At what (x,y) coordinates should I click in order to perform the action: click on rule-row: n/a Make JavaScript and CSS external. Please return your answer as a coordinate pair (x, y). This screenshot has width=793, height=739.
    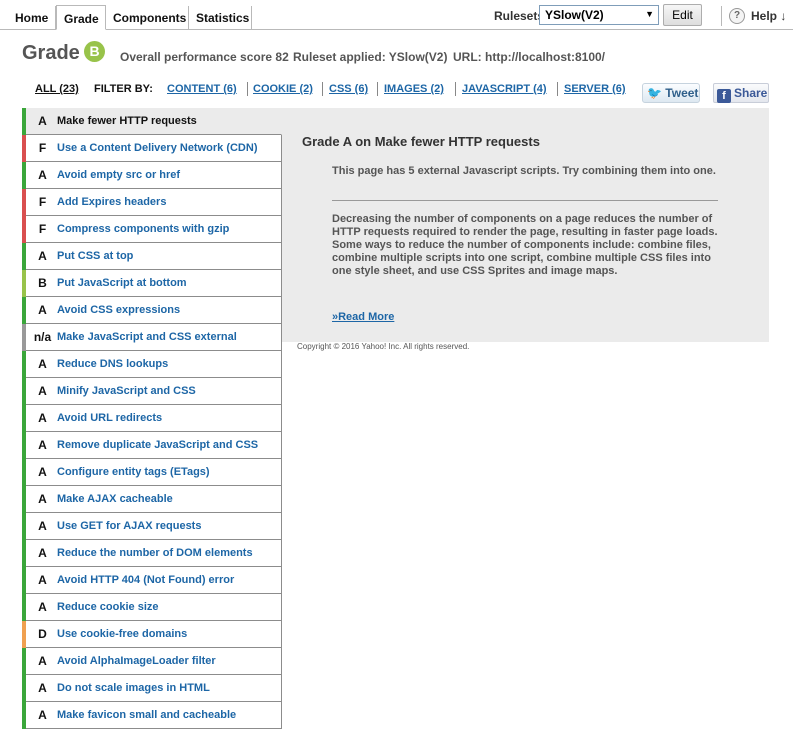
    Looking at the image, I should click on (152, 337).